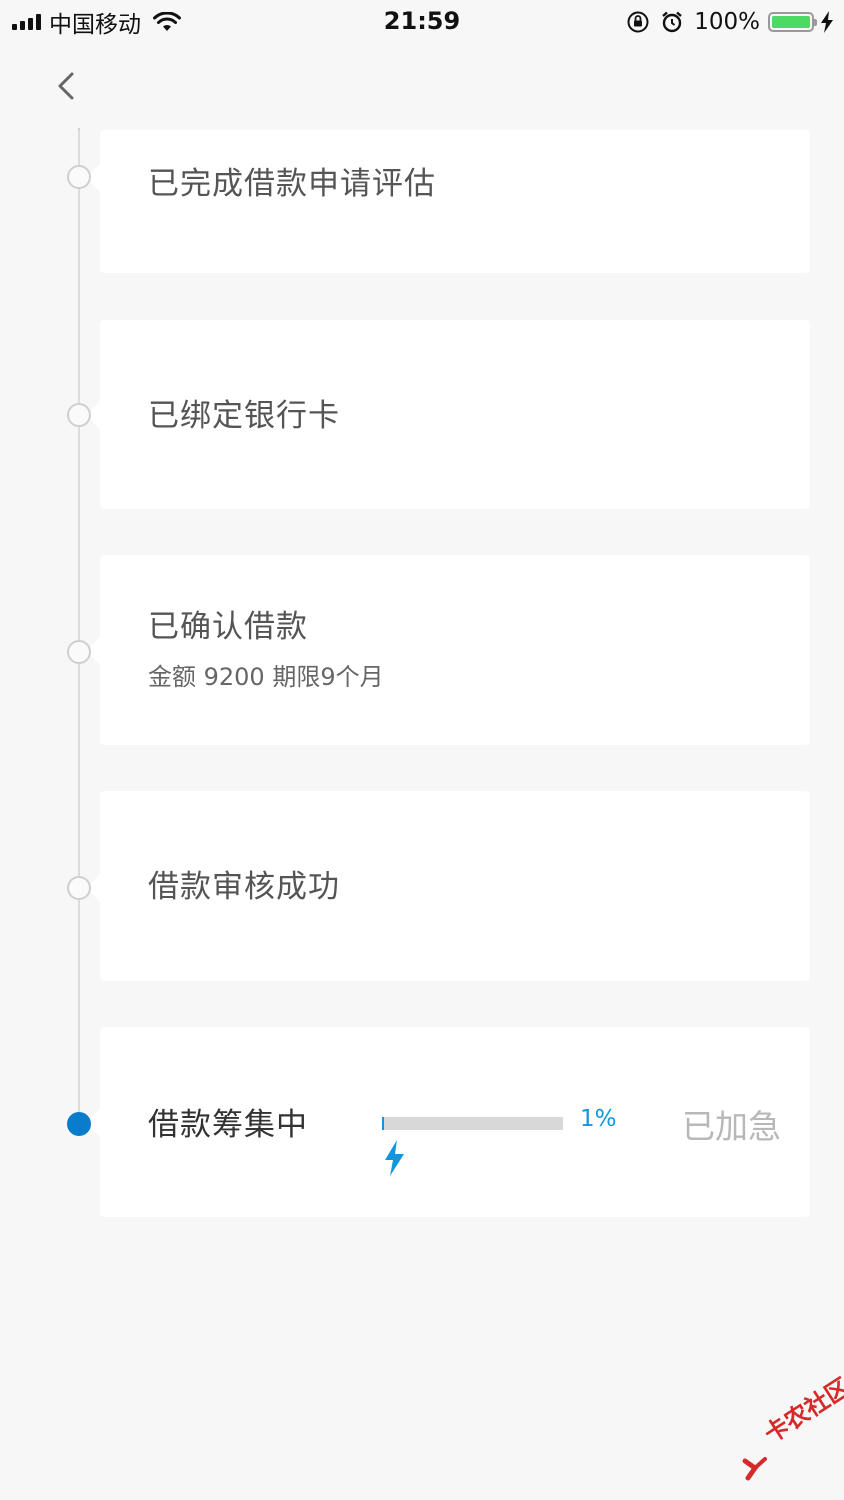  I want to click on step-title: 已确认借款, so click(228, 627).